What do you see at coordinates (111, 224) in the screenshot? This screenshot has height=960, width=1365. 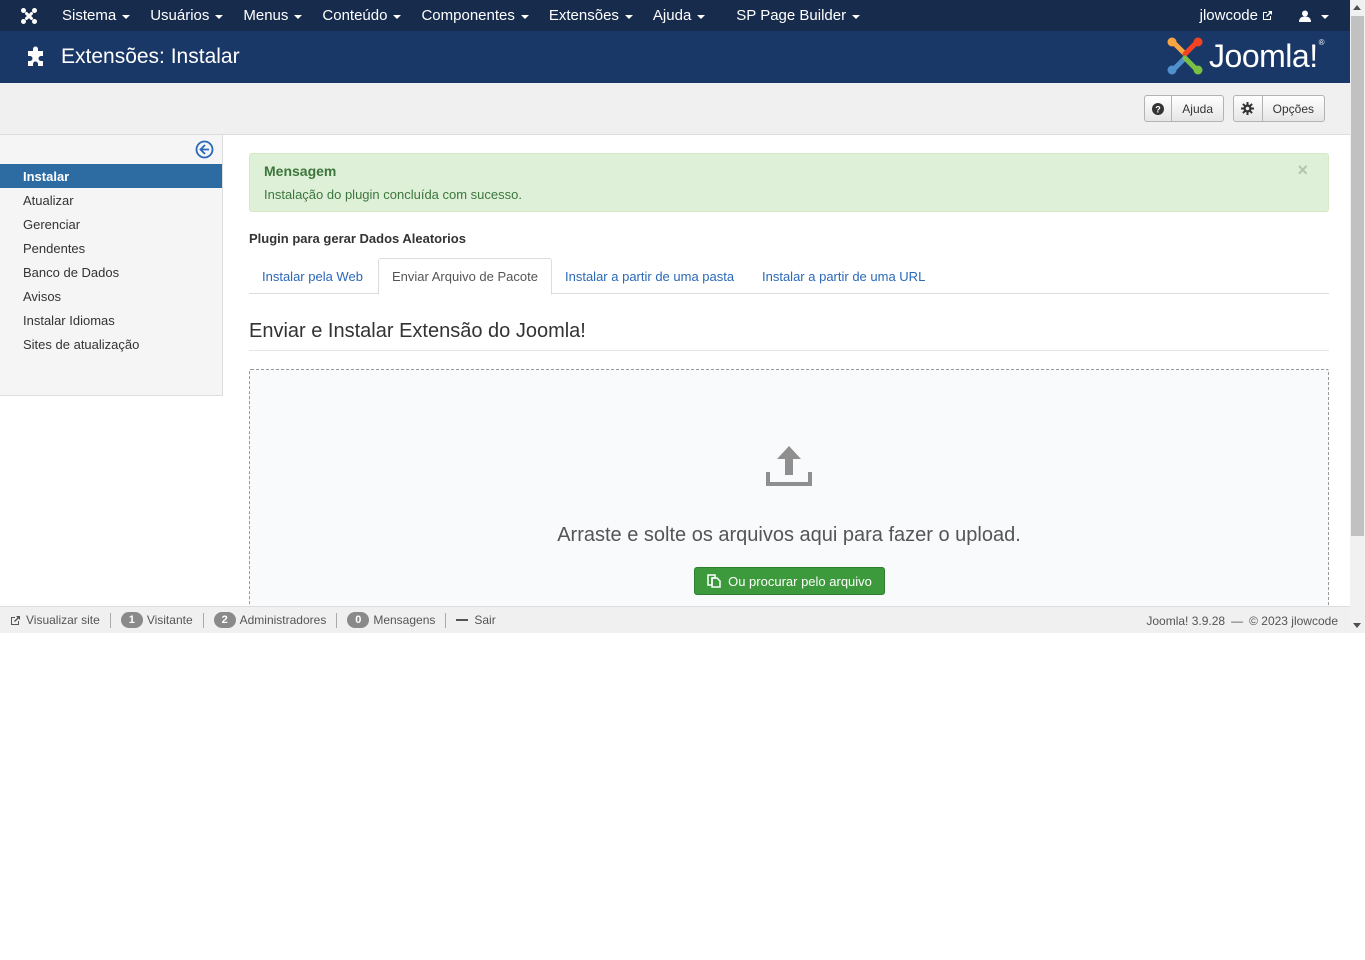 I see `sidebar-item-gerenciar: Gerenciar` at bounding box center [111, 224].